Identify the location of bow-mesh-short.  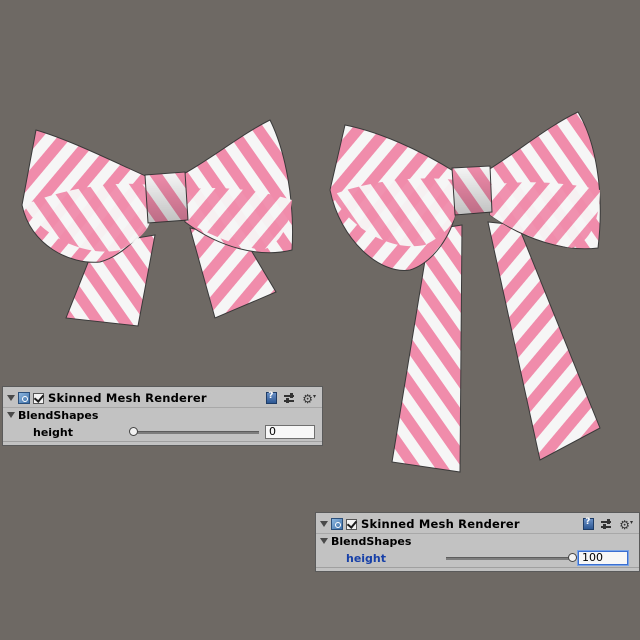
(157, 223).